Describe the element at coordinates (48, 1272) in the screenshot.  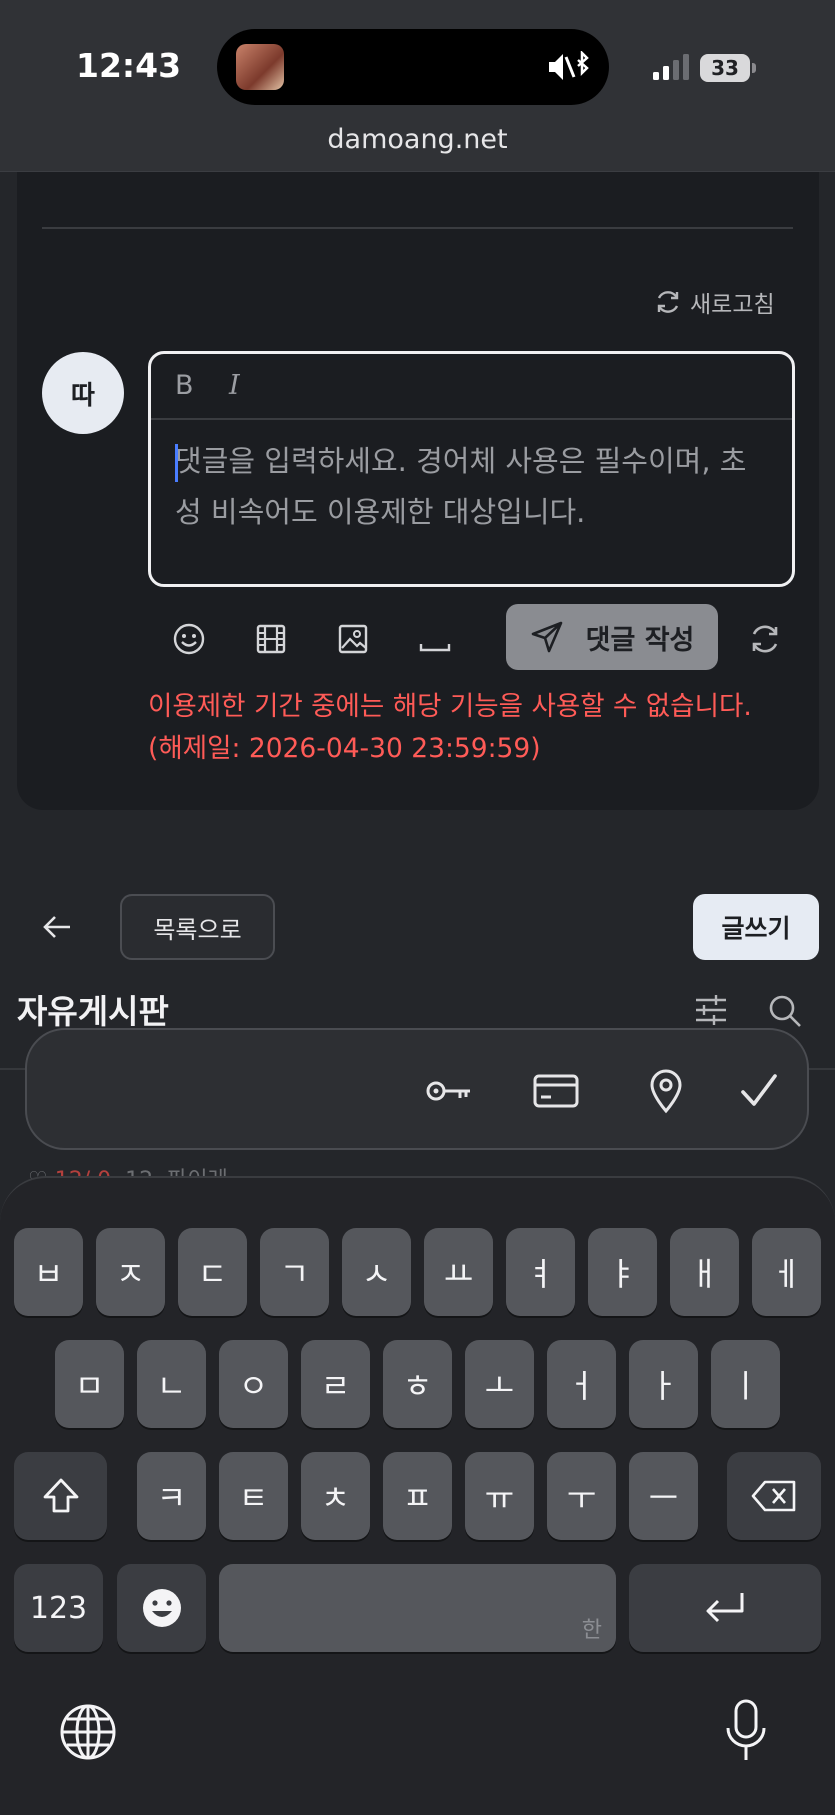
I see `key-1-1: ㅂ` at that location.